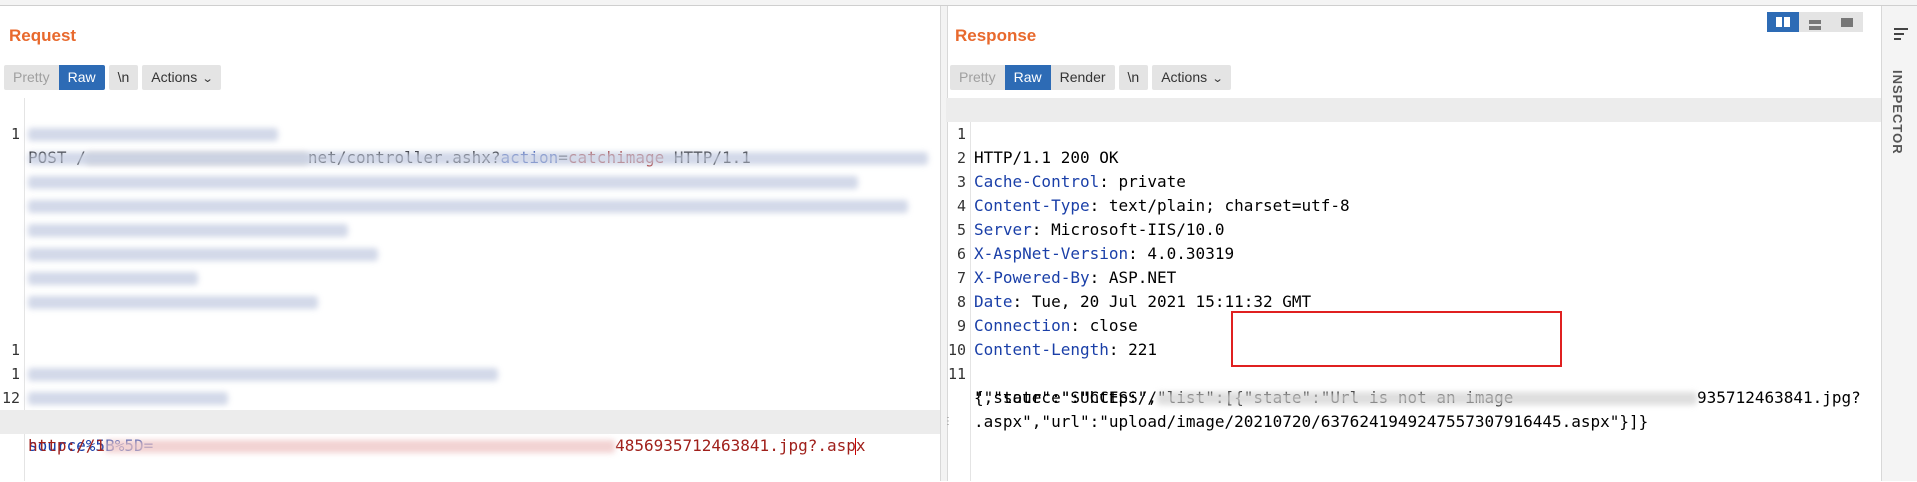 This screenshot has height=482, width=1917. I want to click on response-newline-button: \n, so click(1133, 77).